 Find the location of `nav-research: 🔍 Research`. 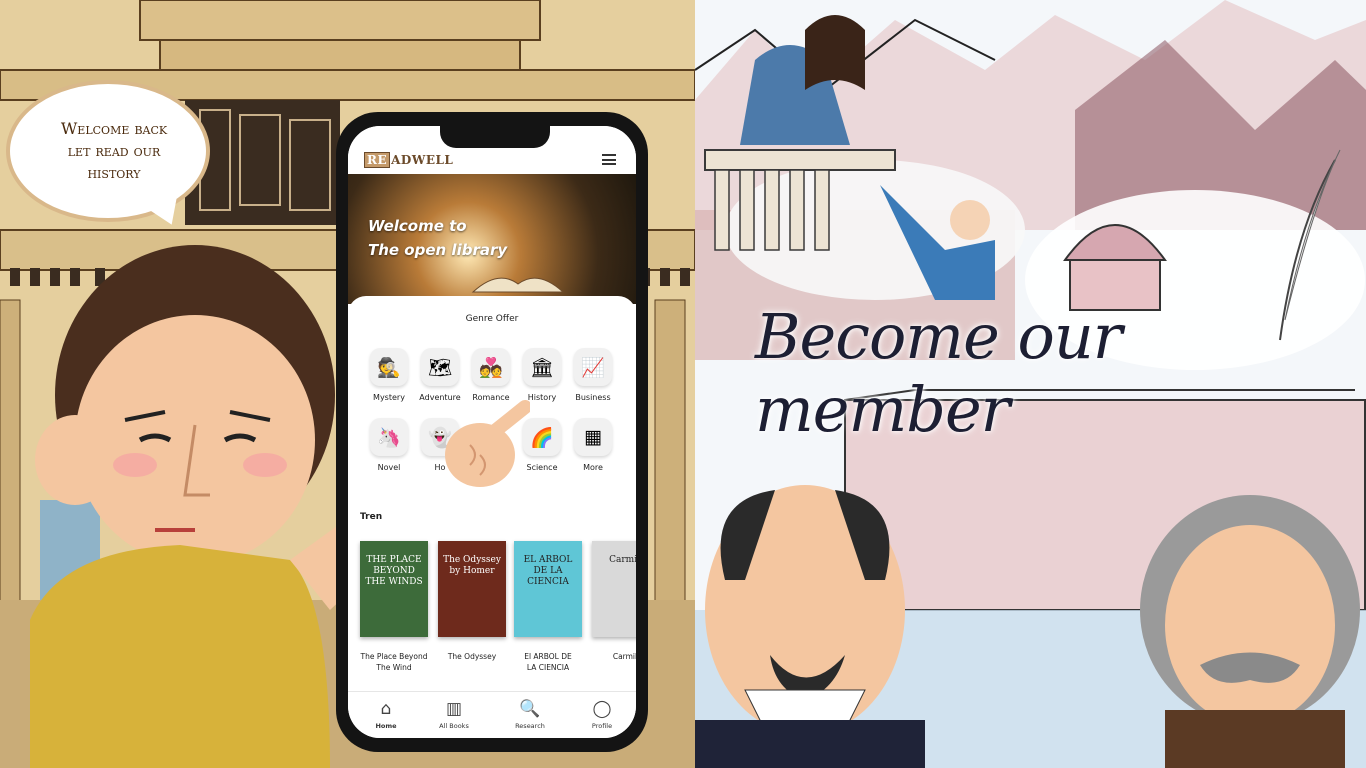

nav-research: 🔍 Research is located at coordinates (530, 714).